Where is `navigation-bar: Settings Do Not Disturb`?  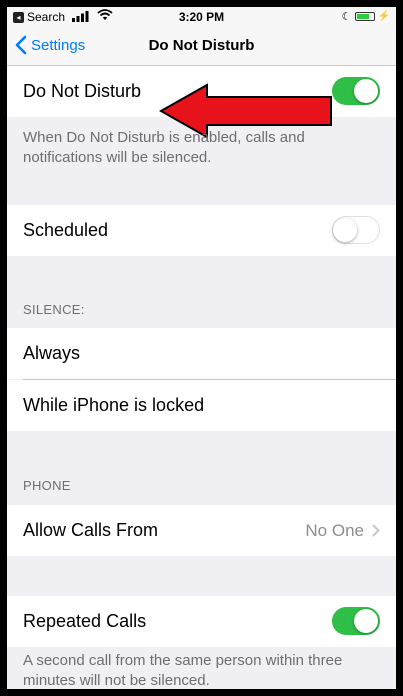 navigation-bar: Settings Do Not Disturb is located at coordinates (201, 46).